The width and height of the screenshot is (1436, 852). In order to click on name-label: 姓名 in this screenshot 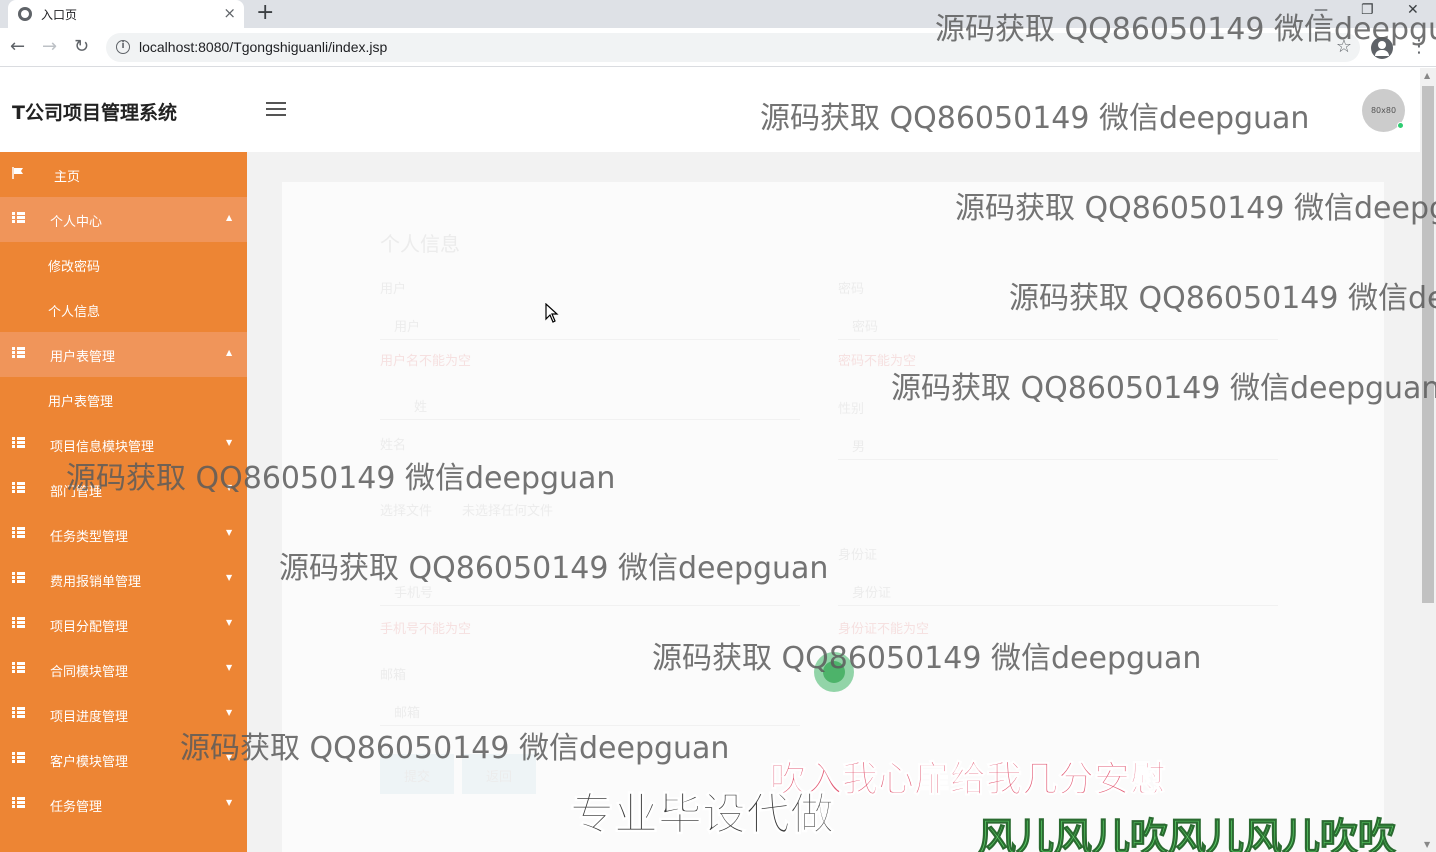, I will do `click(393, 445)`.